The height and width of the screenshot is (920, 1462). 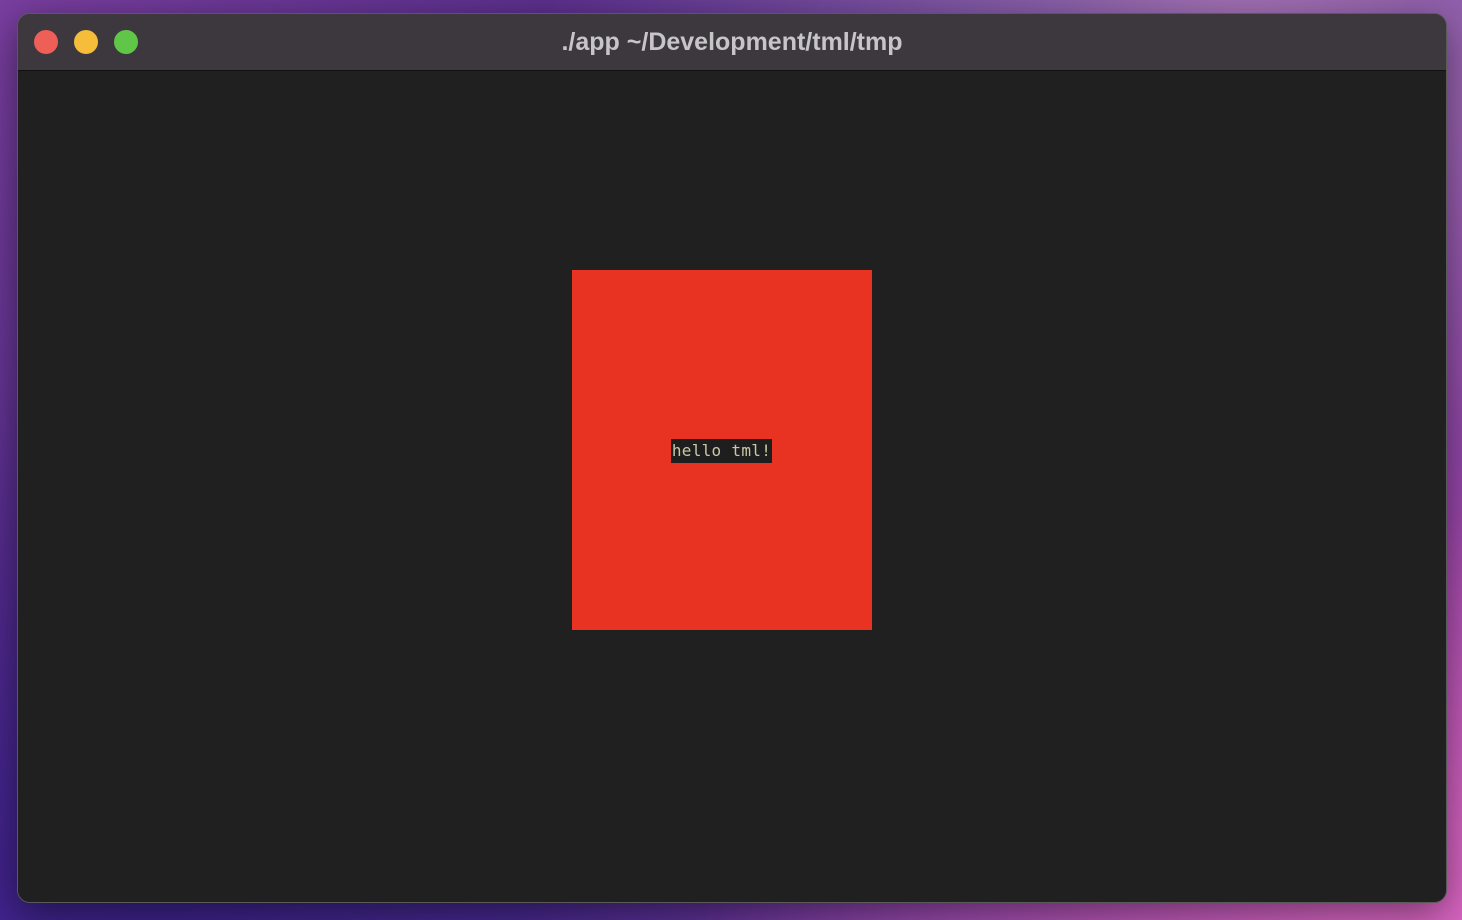 I want to click on window-title: ./app ~/Development/tml/tmp, so click(x=732, y=42).